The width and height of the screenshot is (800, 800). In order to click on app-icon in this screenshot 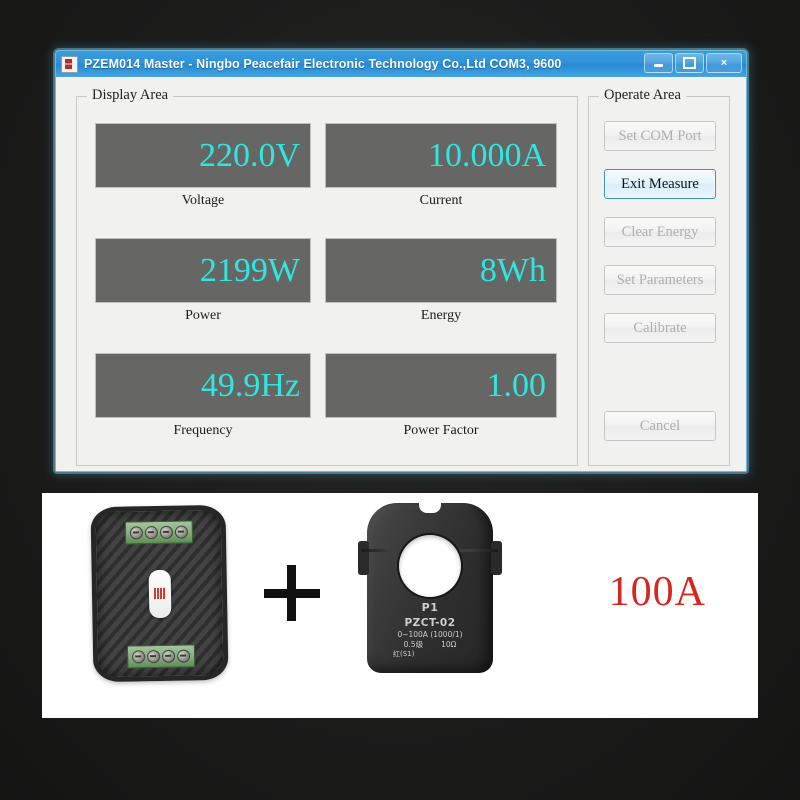, I will do `click(69, 64)`.